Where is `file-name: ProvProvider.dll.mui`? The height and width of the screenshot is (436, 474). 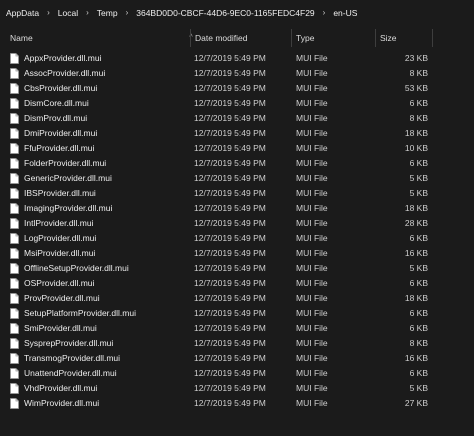 file-name: ProvProvider.dll.mui is located at coordinates (62, 298).